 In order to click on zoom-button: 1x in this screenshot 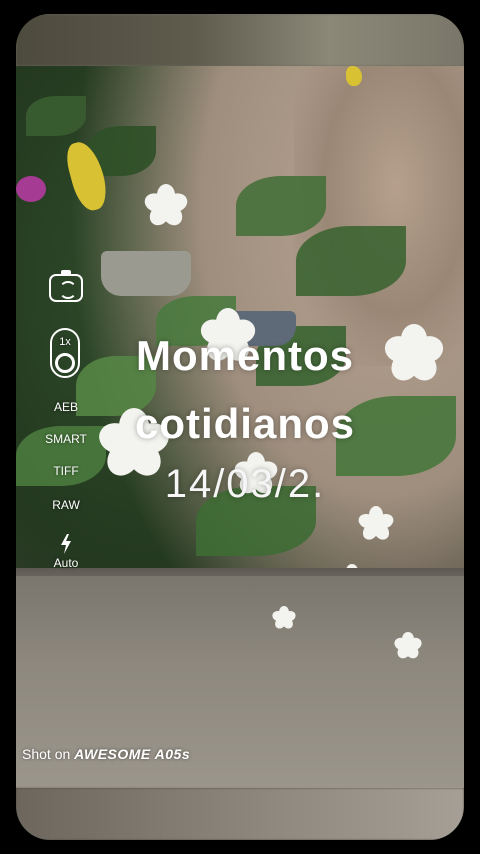, I will do `click(66, 326)`.